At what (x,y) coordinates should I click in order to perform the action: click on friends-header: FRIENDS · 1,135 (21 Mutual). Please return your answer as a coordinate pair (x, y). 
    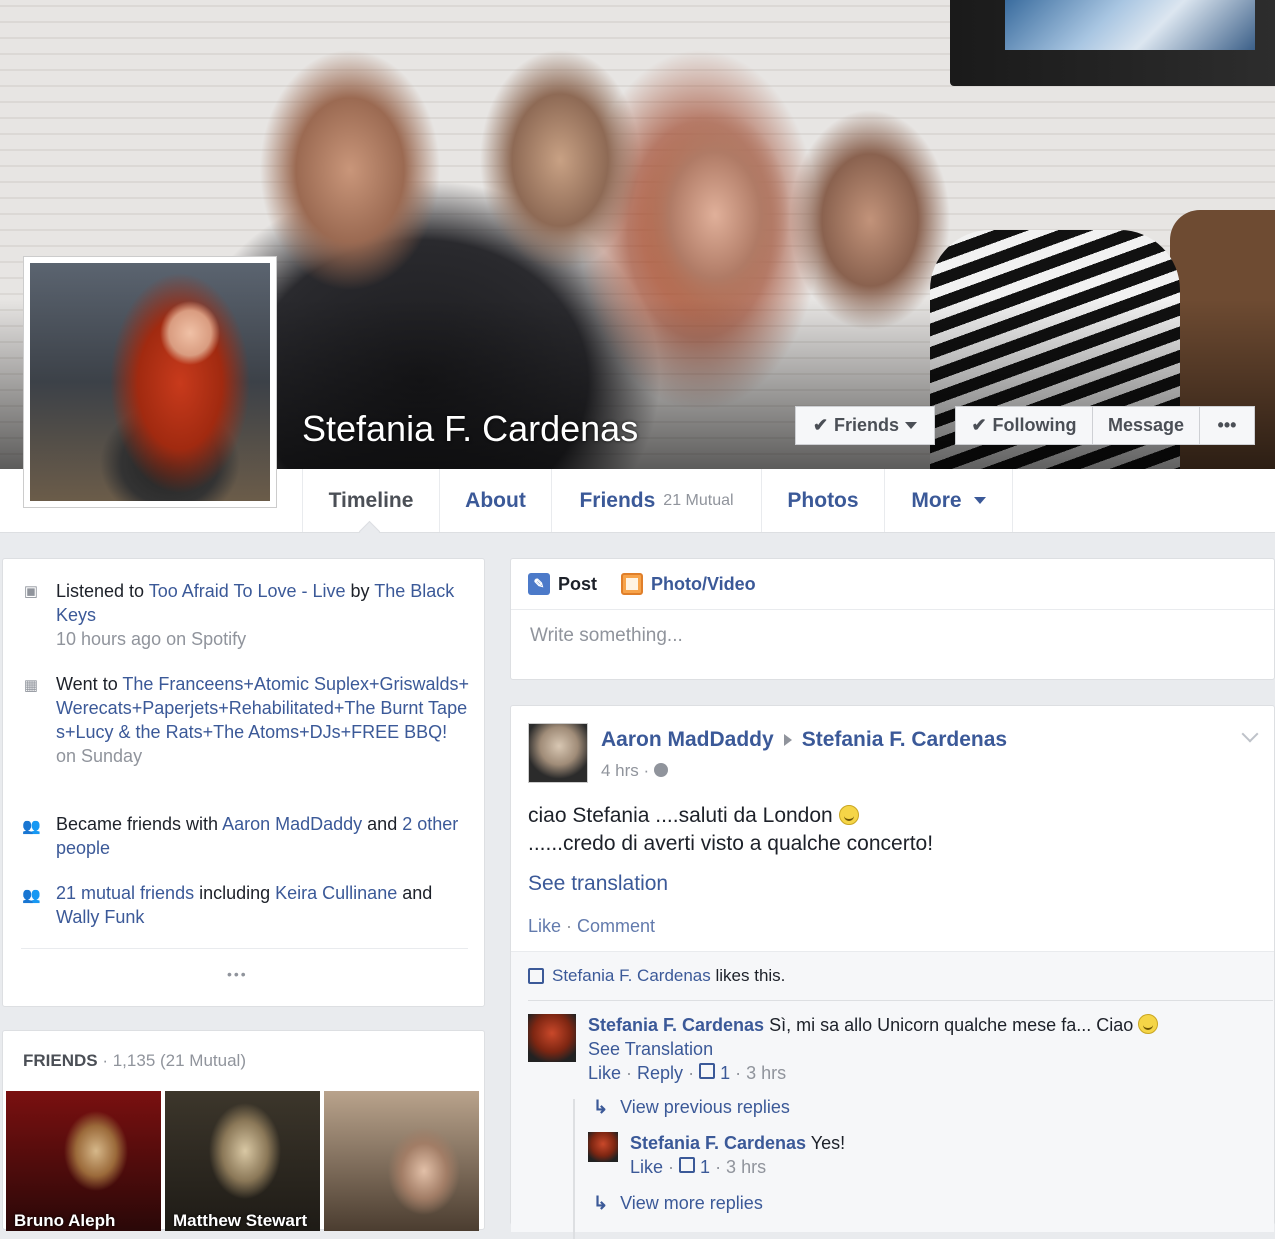
    Looking at the image, I should click on (134, 1061).